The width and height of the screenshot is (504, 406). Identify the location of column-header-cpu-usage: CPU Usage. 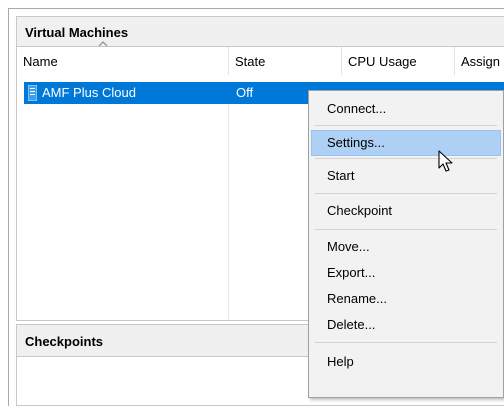
(398, 61).